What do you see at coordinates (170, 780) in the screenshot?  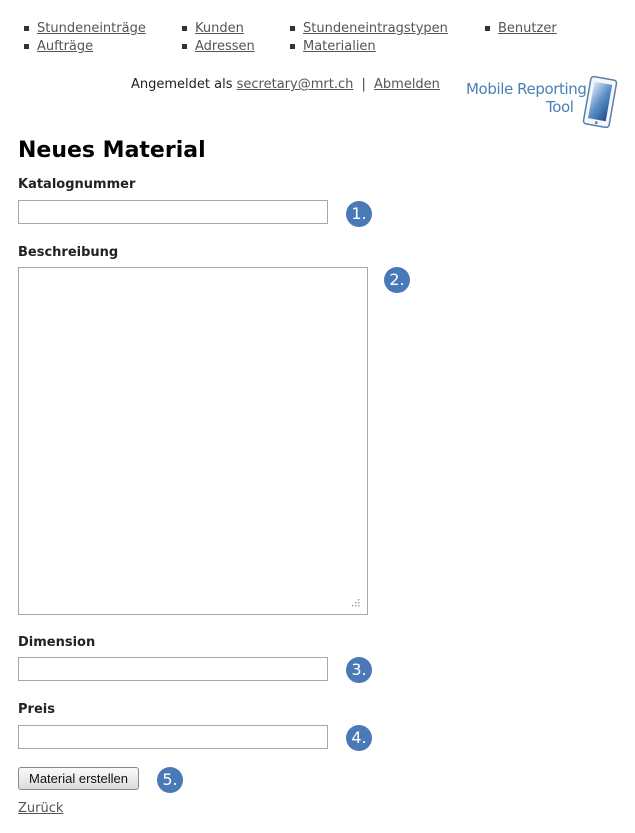 I see `step-badge-5: 5.` at bounding box center [170, 780].